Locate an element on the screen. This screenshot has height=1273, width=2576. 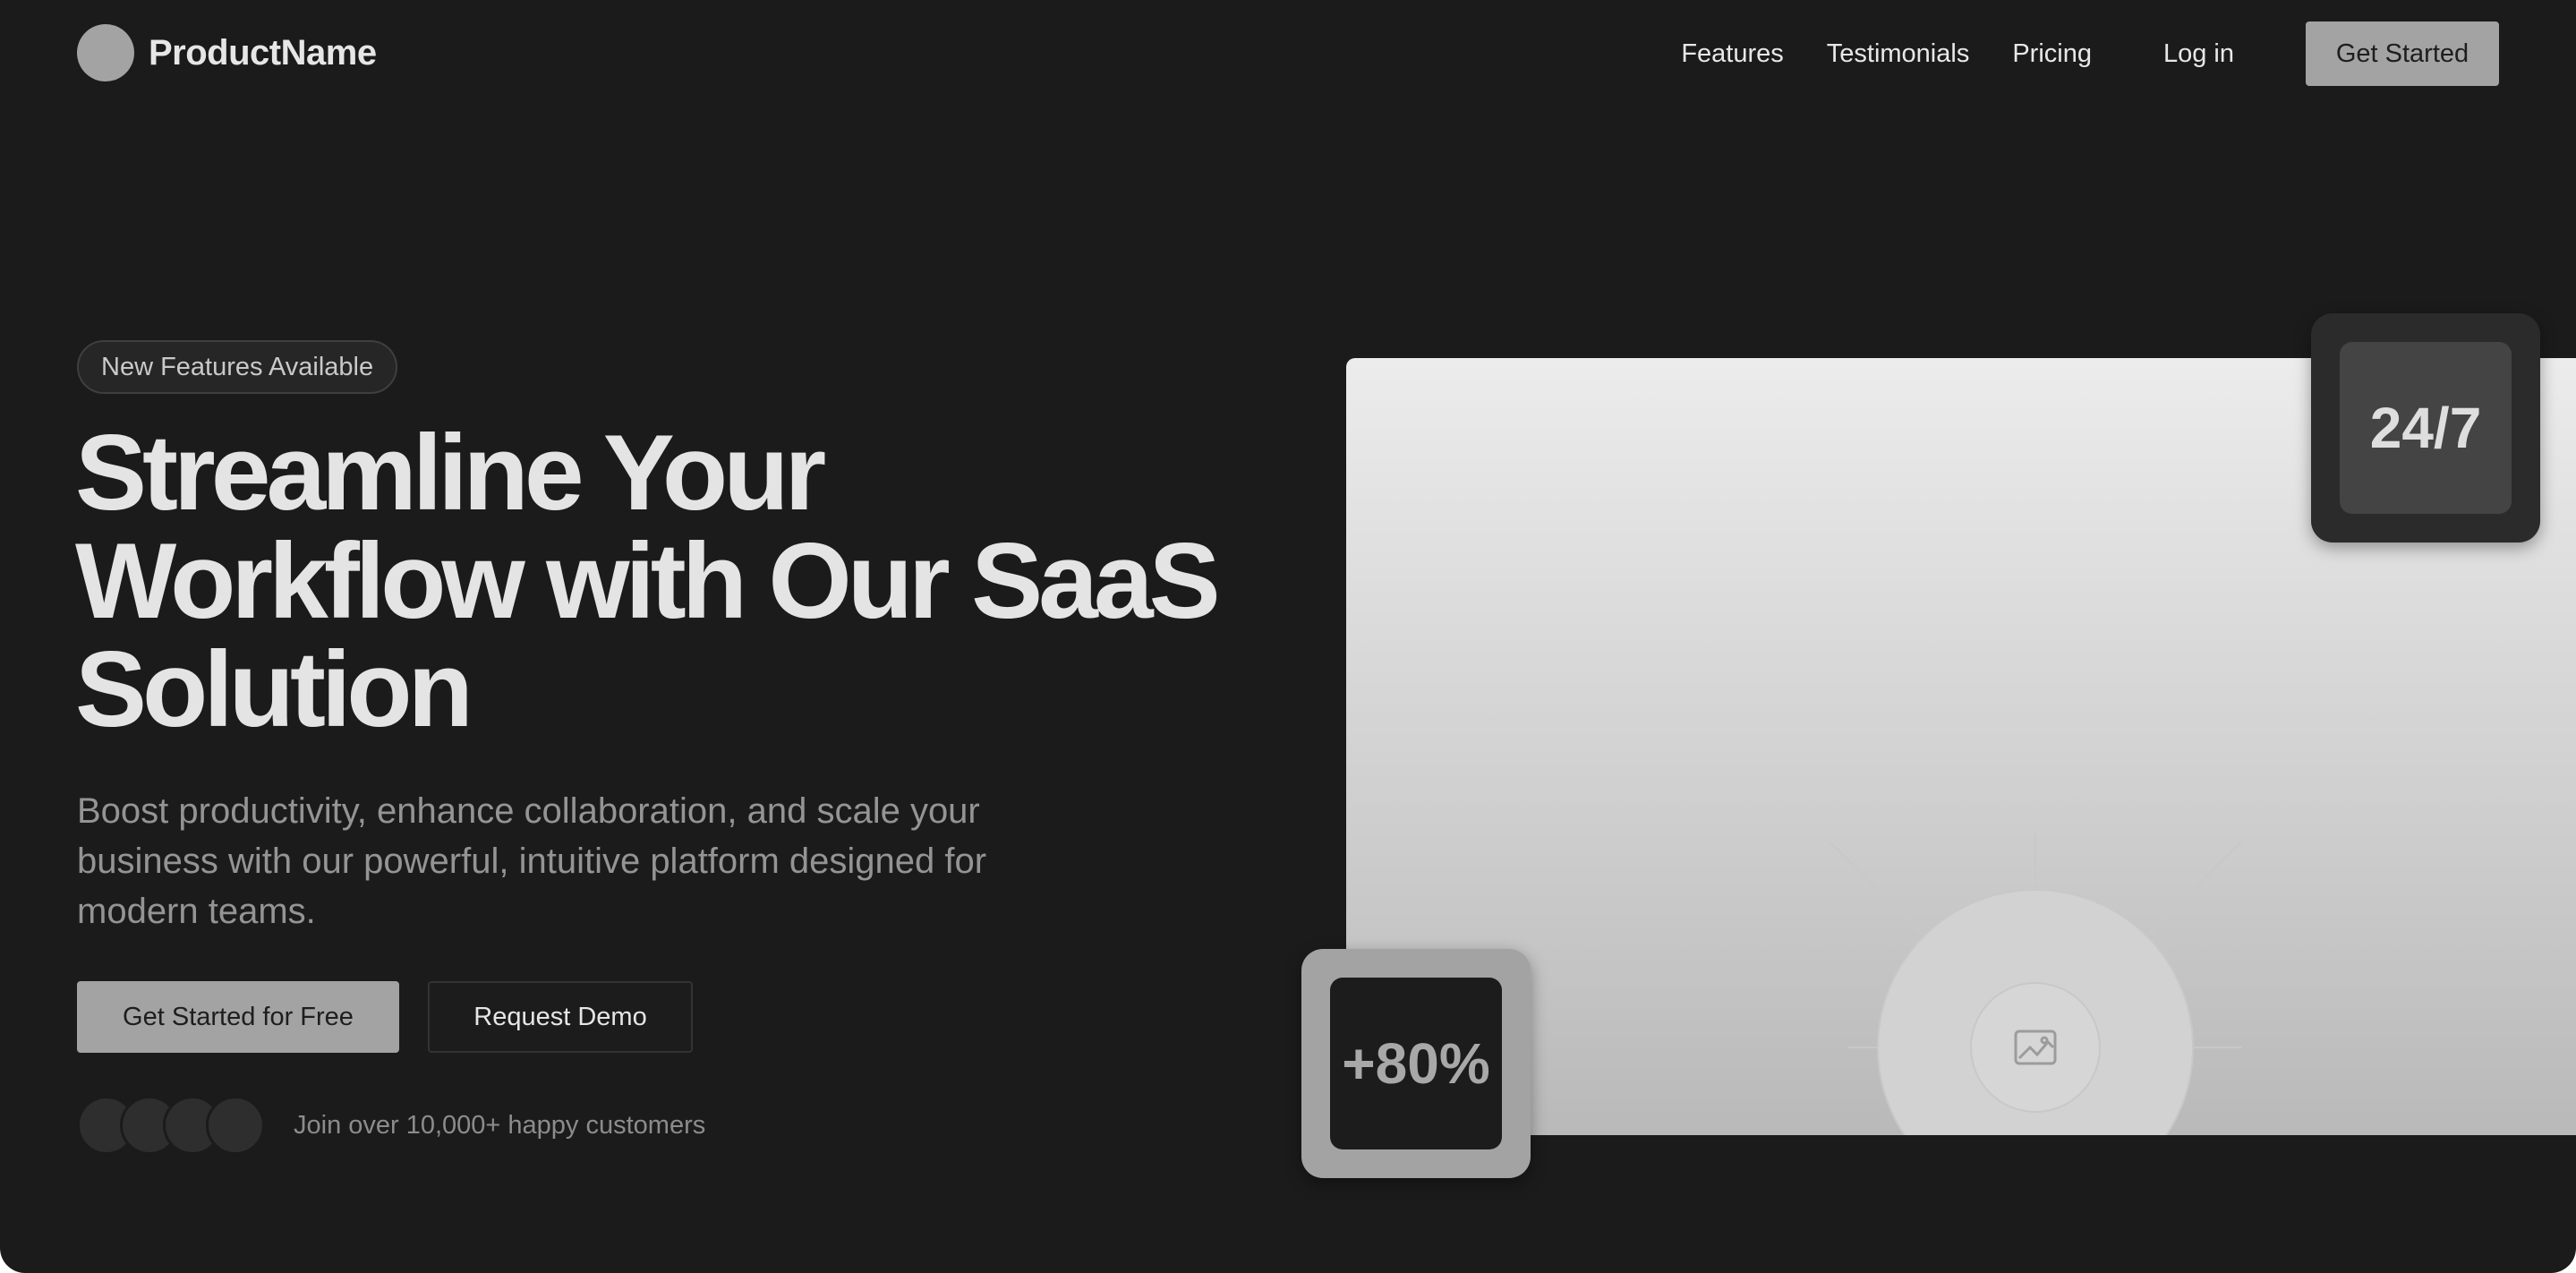
uptime-stat-card: 24/7 is located at coordinates (2425, 428).